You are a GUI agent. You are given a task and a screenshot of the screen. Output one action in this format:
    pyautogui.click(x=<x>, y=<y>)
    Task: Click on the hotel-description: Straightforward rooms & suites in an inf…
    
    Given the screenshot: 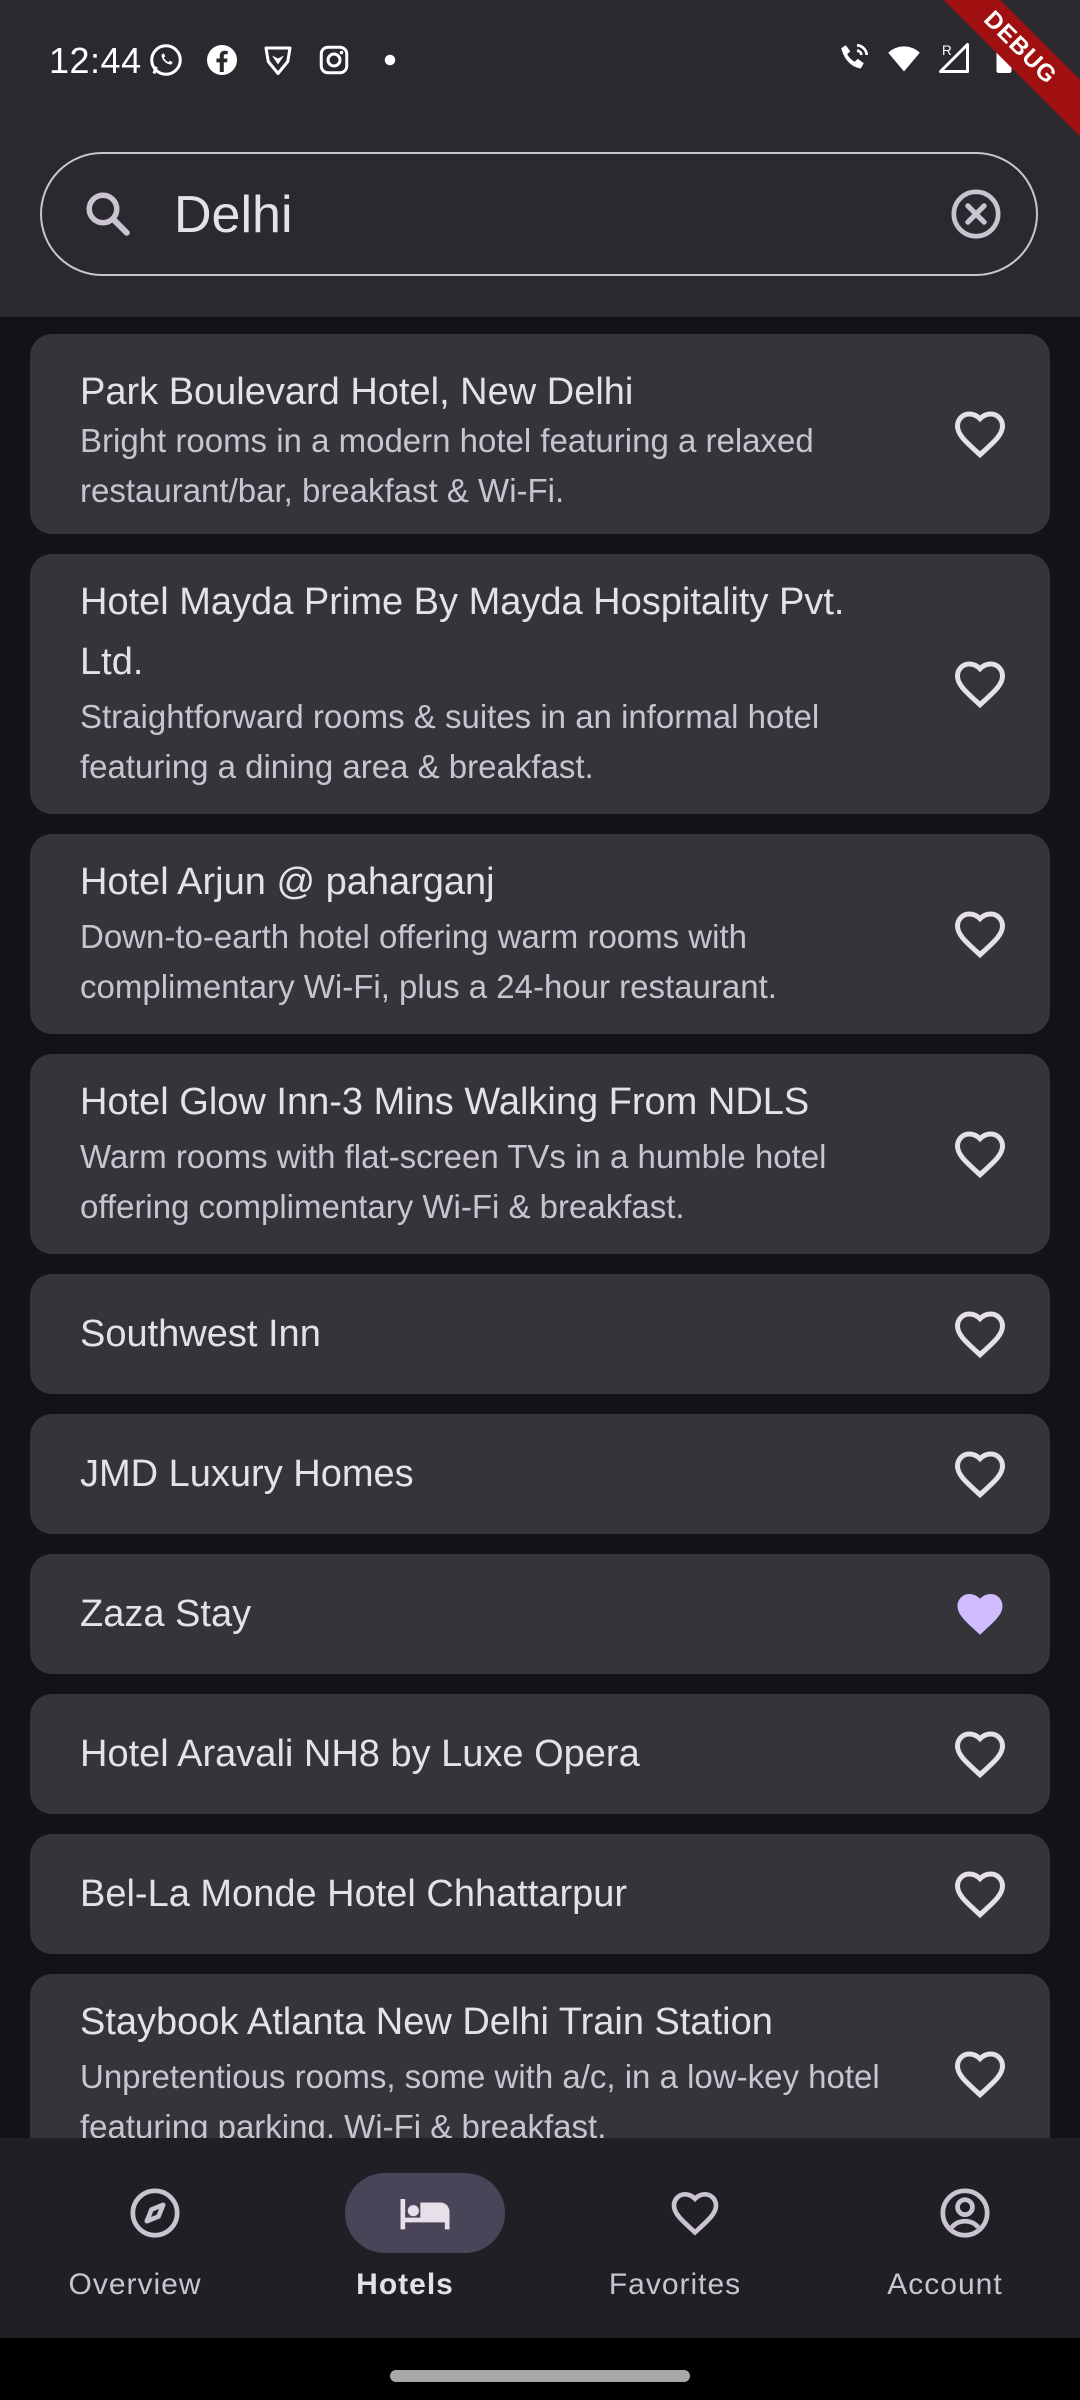 What is the action you would take?
    pyautogui.click(x=450, y=741)
    